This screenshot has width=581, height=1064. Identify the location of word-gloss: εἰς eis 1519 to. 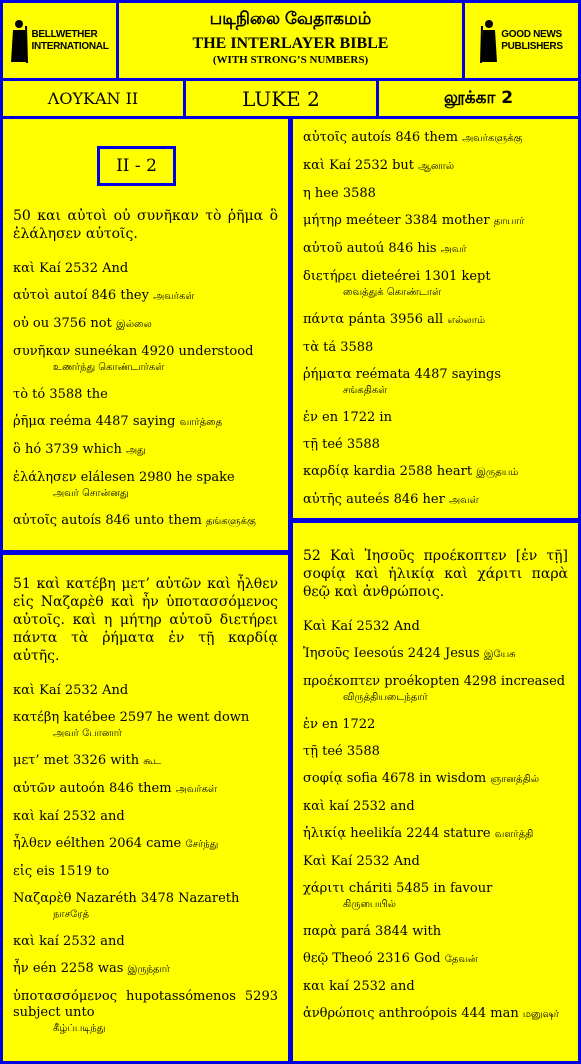
(61, 871).